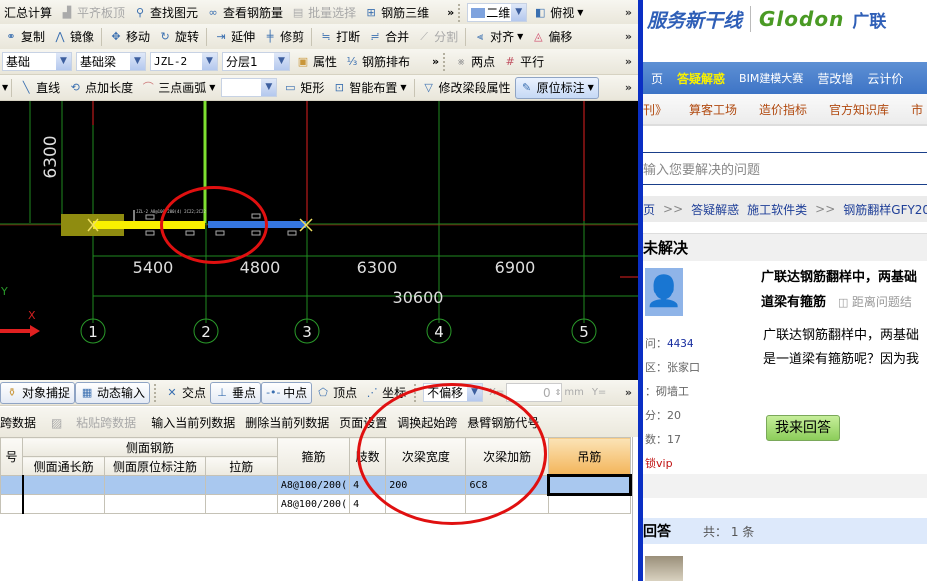 This screenshot has width=927, height=581. Describe the element at coordinates (439, 332) in the screenshot. I see `axis-label-4: 4` at that location.